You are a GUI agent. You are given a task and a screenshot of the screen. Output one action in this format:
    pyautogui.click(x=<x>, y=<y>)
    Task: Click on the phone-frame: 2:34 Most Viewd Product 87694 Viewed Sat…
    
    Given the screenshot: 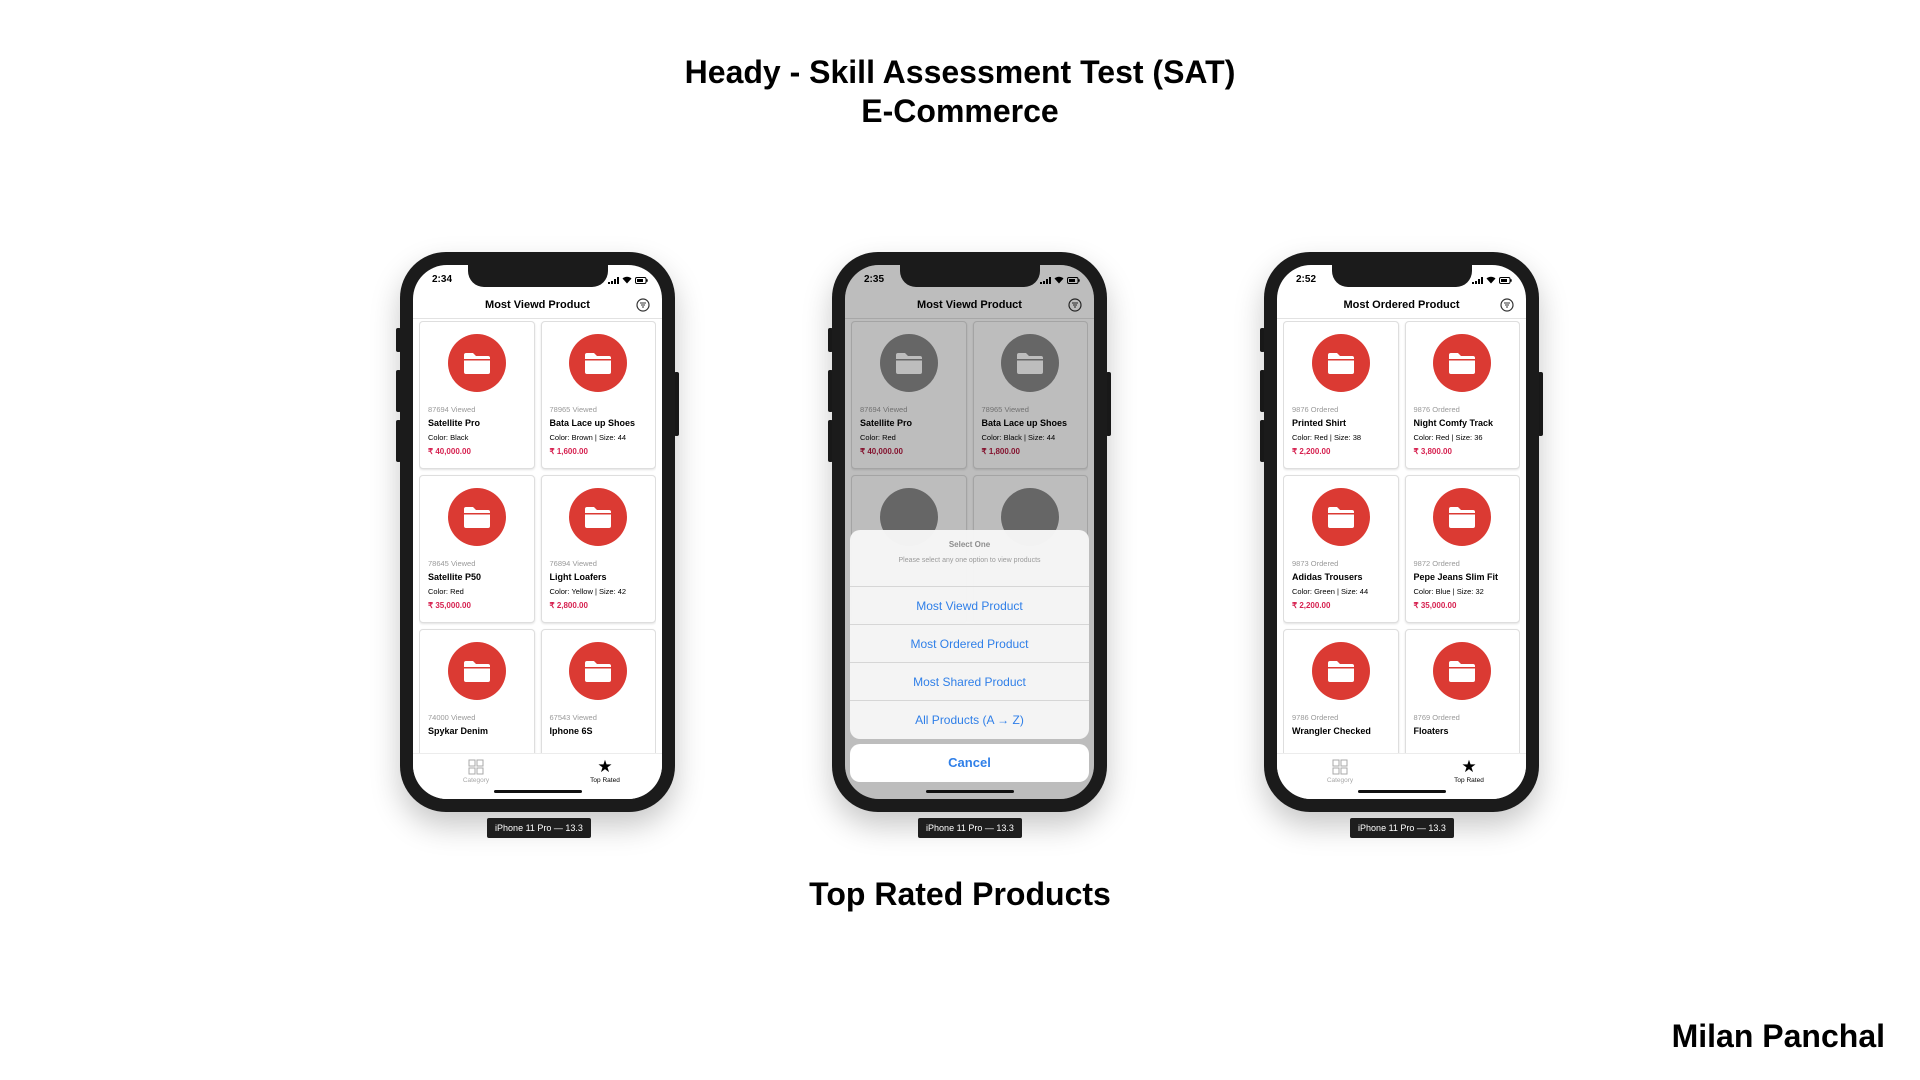 What is the action you would take?
    pyautogui.click(x=537, y=532)
    